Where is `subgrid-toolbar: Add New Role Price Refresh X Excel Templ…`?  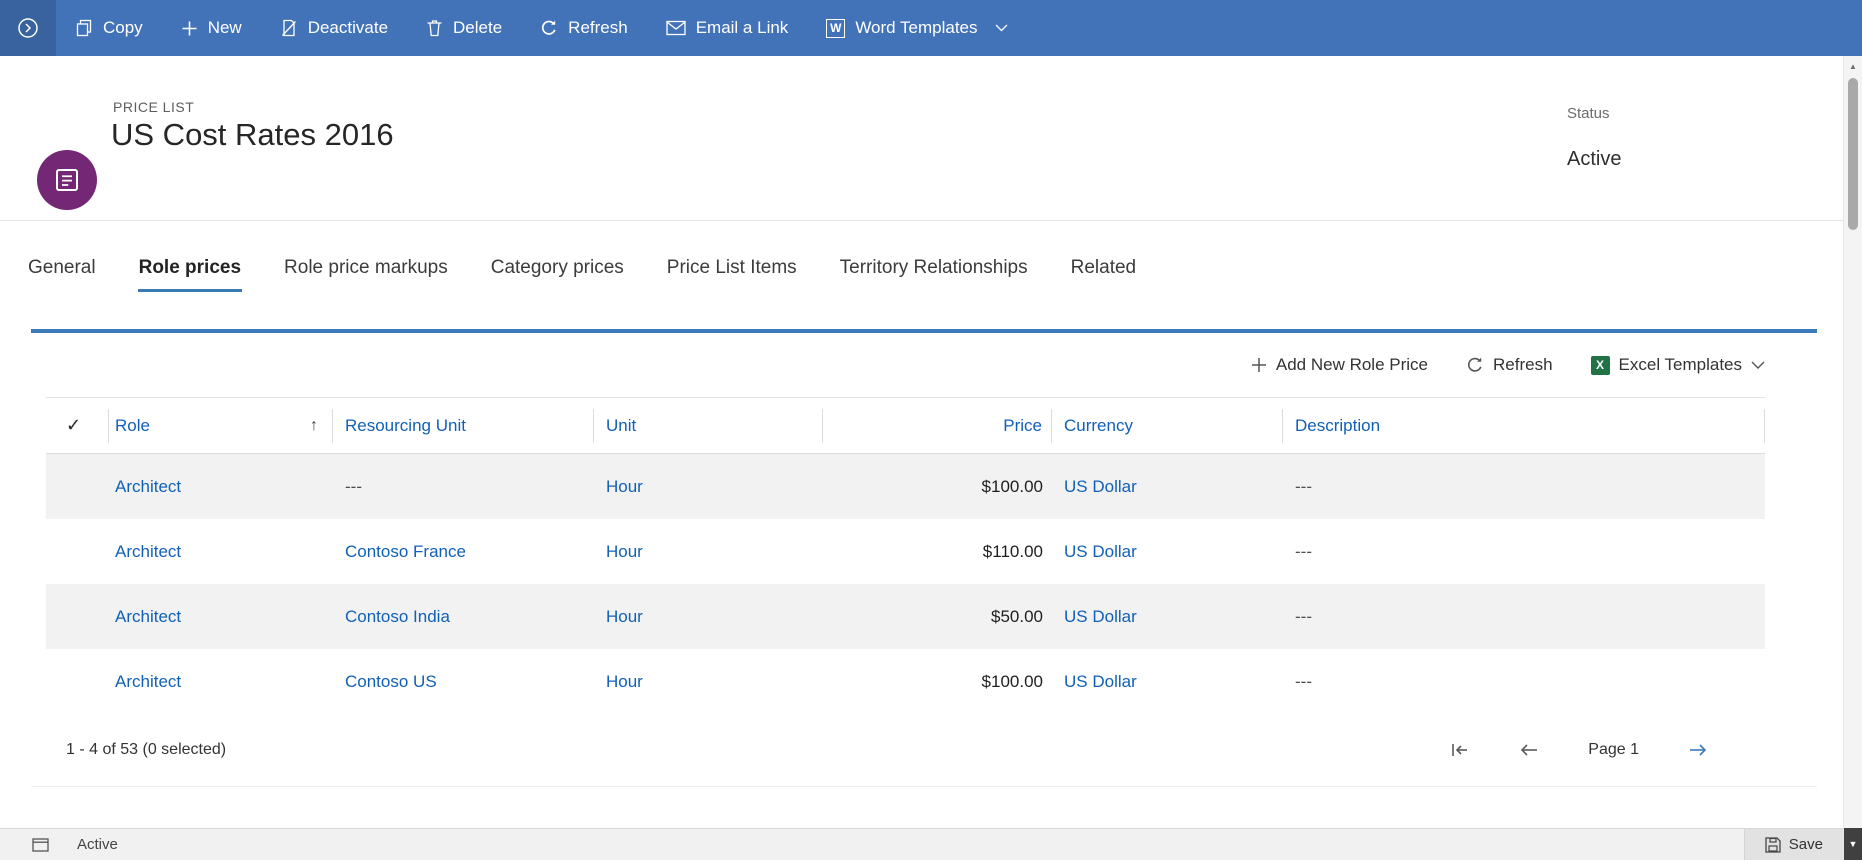 subgrid-toolbar: Add New Role Price Refresh X Excel Templ… is located at coordinates (905, 365).